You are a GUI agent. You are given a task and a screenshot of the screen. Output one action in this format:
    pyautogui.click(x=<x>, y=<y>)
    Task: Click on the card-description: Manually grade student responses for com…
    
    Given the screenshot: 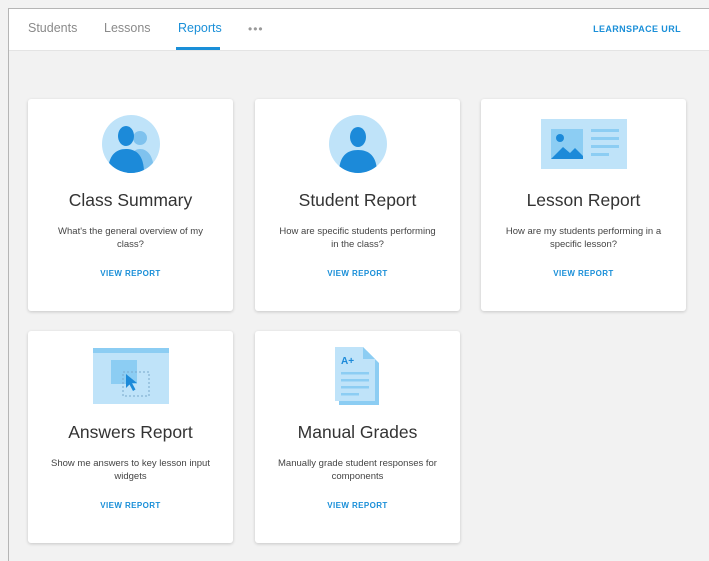 What is the action you would take?
    pyautogui.click(x=357, y=470)
    